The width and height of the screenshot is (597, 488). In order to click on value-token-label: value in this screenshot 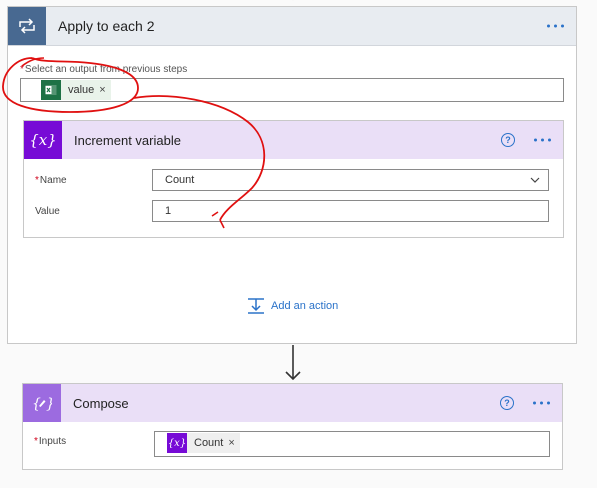, I will do `click(81, 90)`.